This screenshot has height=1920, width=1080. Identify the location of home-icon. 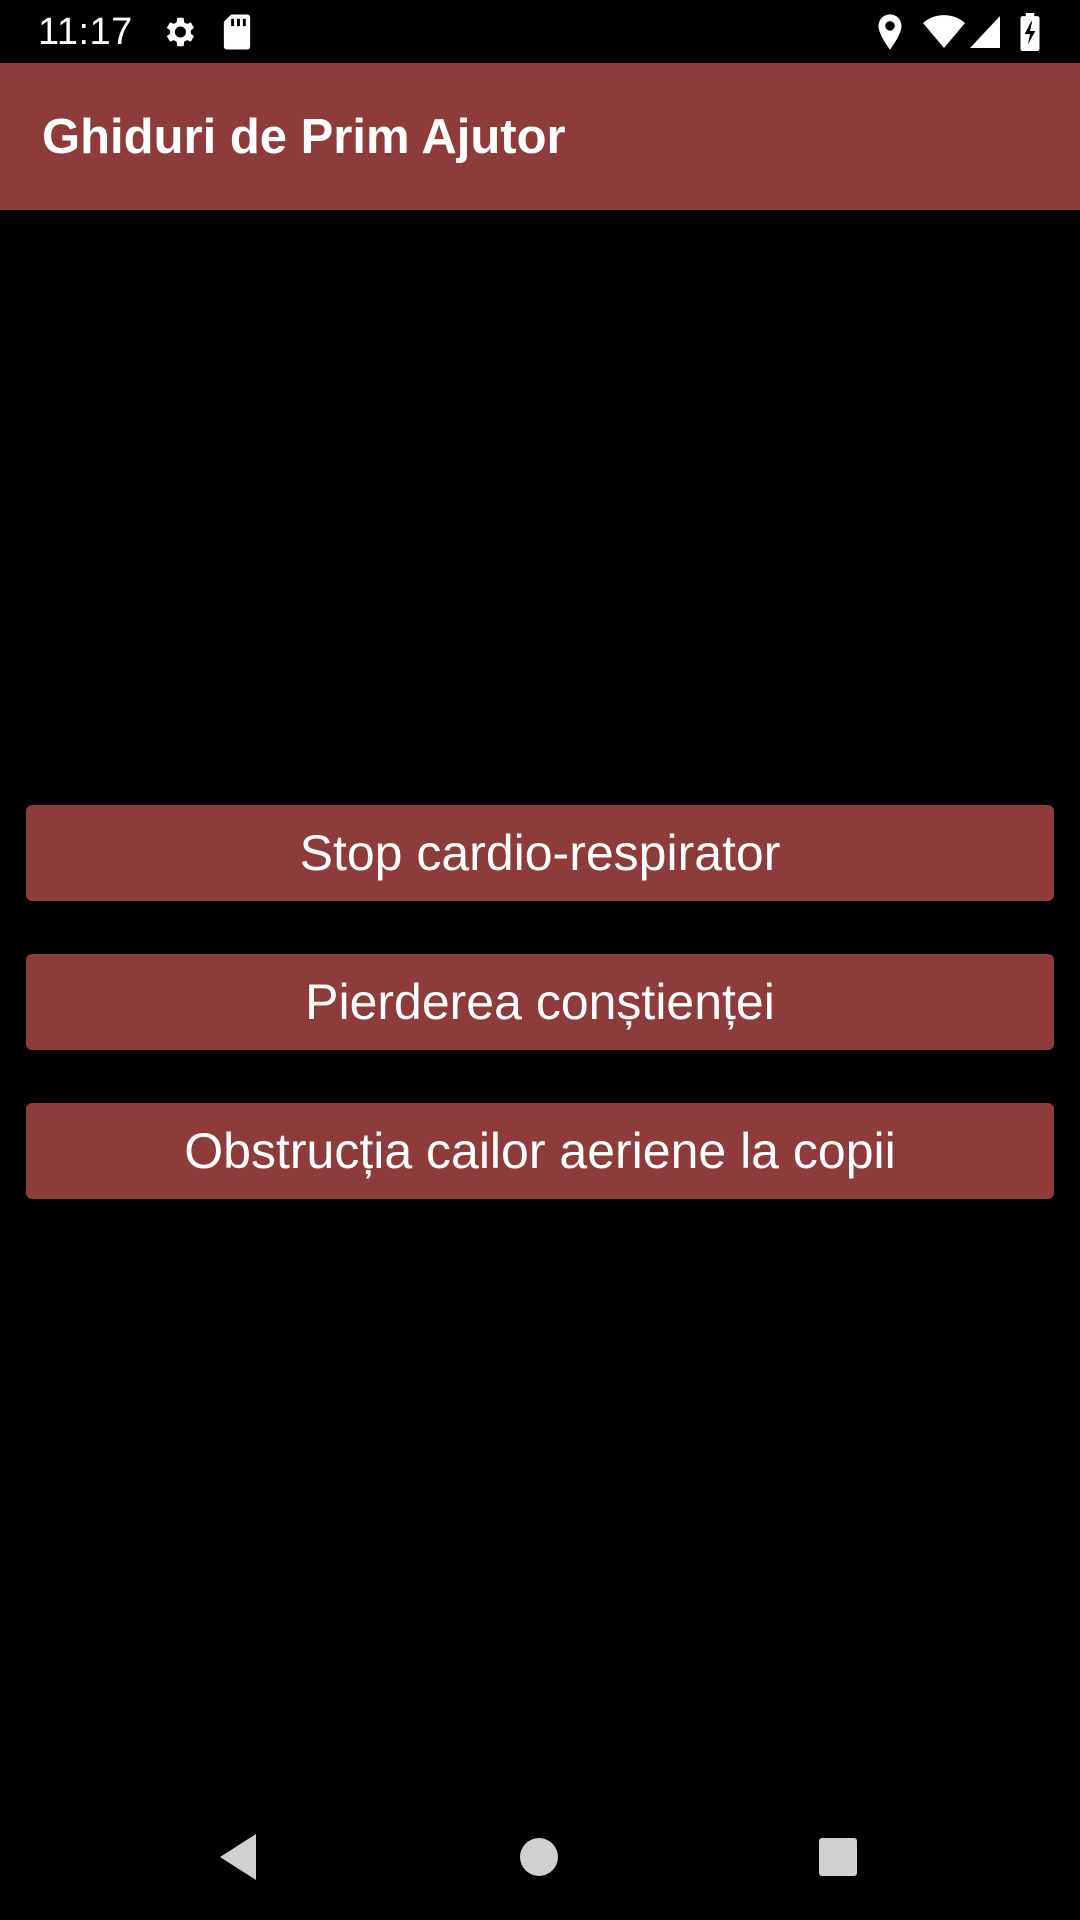
(539, 1857).